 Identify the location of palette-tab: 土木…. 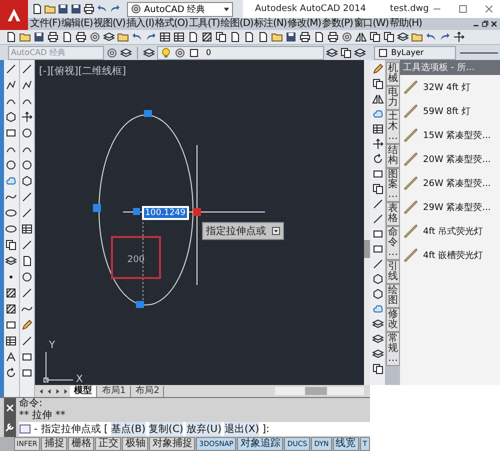
(393, 127).